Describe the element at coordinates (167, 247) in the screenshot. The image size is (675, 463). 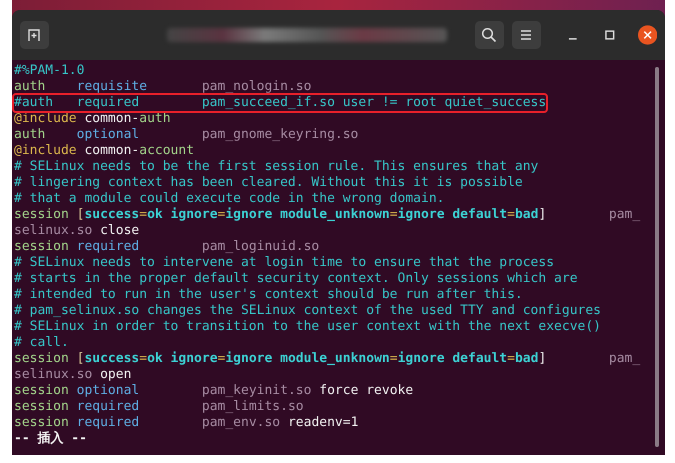
I see `code-line: session required pam_loginuid.so` at that location.